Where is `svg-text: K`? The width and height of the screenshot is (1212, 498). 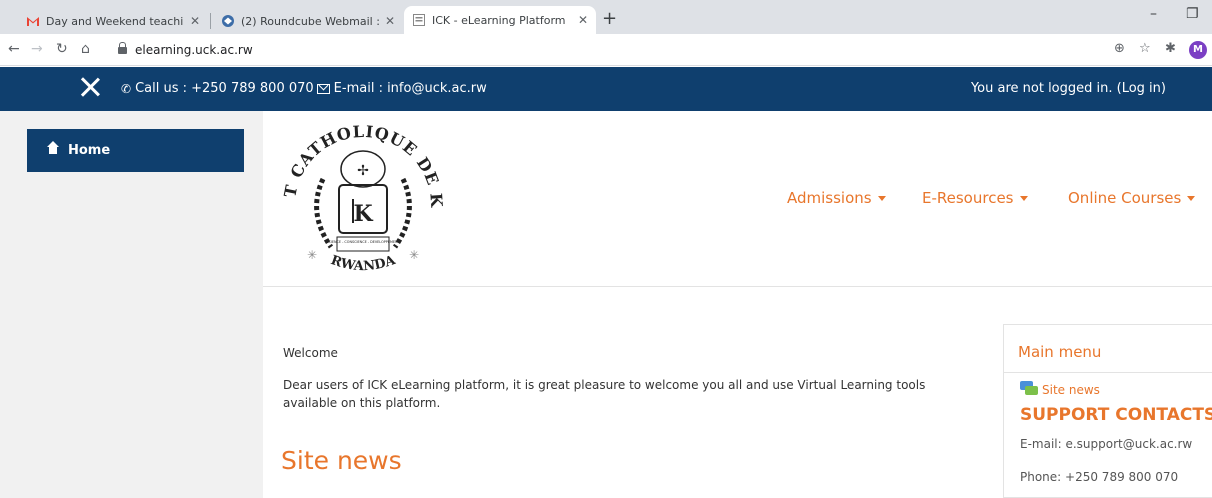 svg-text: K is located at coordinates (363, 214).